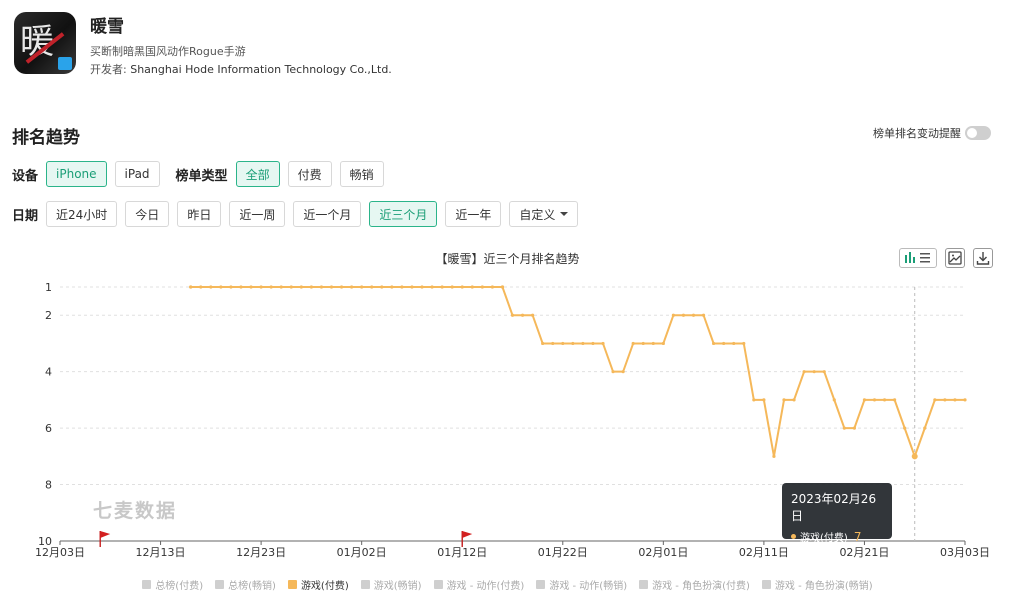  Describe the element at coordinates (955, 258) in the screenshot. I see `image-icon` at that location.